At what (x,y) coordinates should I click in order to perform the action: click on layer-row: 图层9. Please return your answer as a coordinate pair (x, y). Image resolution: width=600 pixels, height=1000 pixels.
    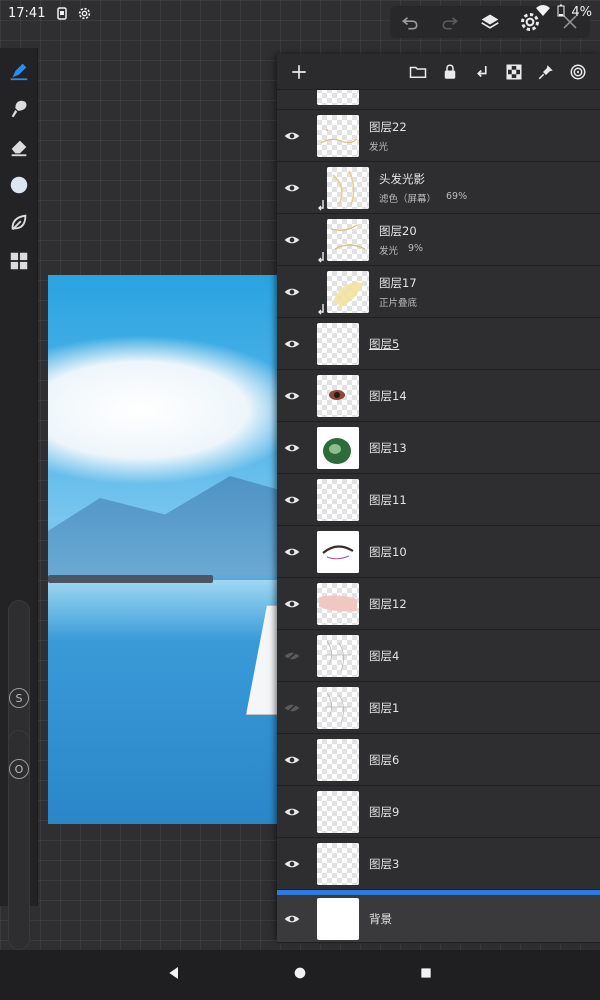
    Looking at the image, I should click on (438, 812).